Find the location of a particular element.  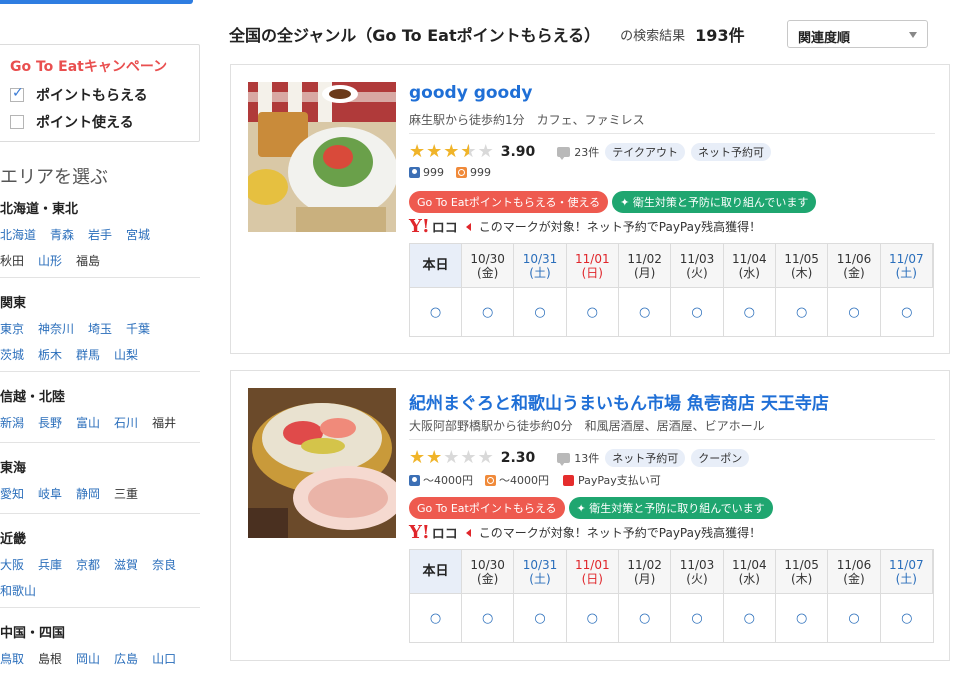

prefecture-link: 埼玉 is located at coordinates (100, 328).